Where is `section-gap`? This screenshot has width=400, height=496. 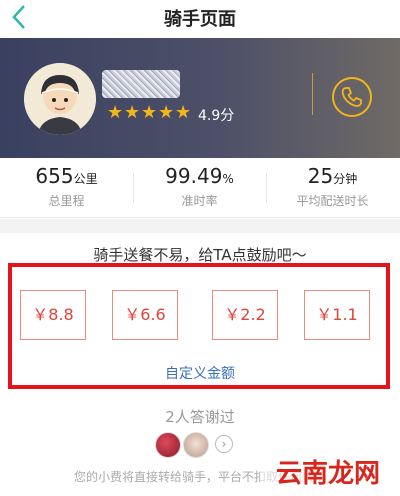 section-gap is located at coordinates (200, 226).